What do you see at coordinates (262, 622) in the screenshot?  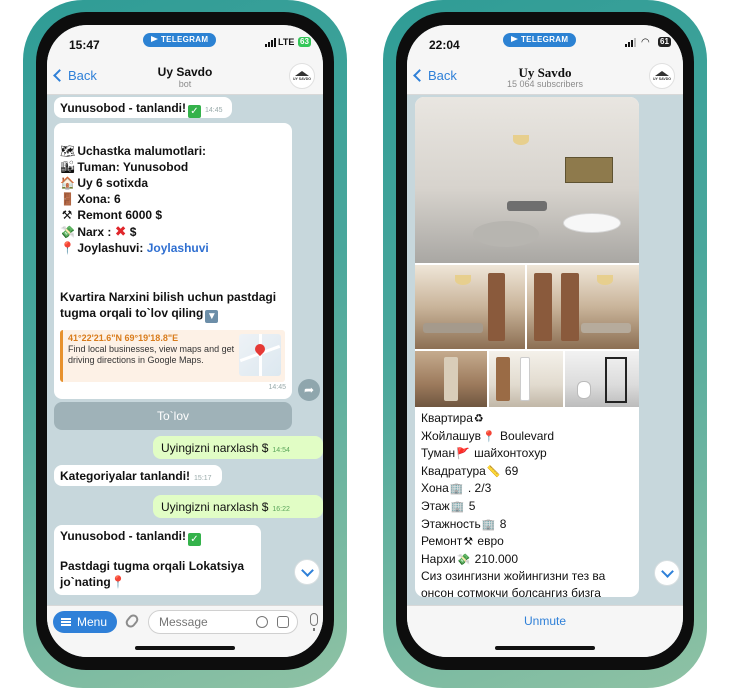 I see `schedule-icon` at bounding box center [262, 622].